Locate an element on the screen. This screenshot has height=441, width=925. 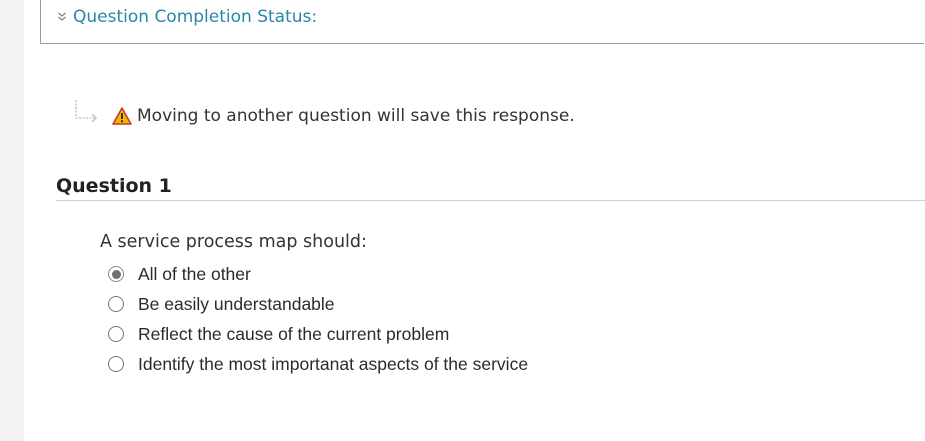
answer-option: Reflect the cause of the current problem is located at coordinates (318, 334).